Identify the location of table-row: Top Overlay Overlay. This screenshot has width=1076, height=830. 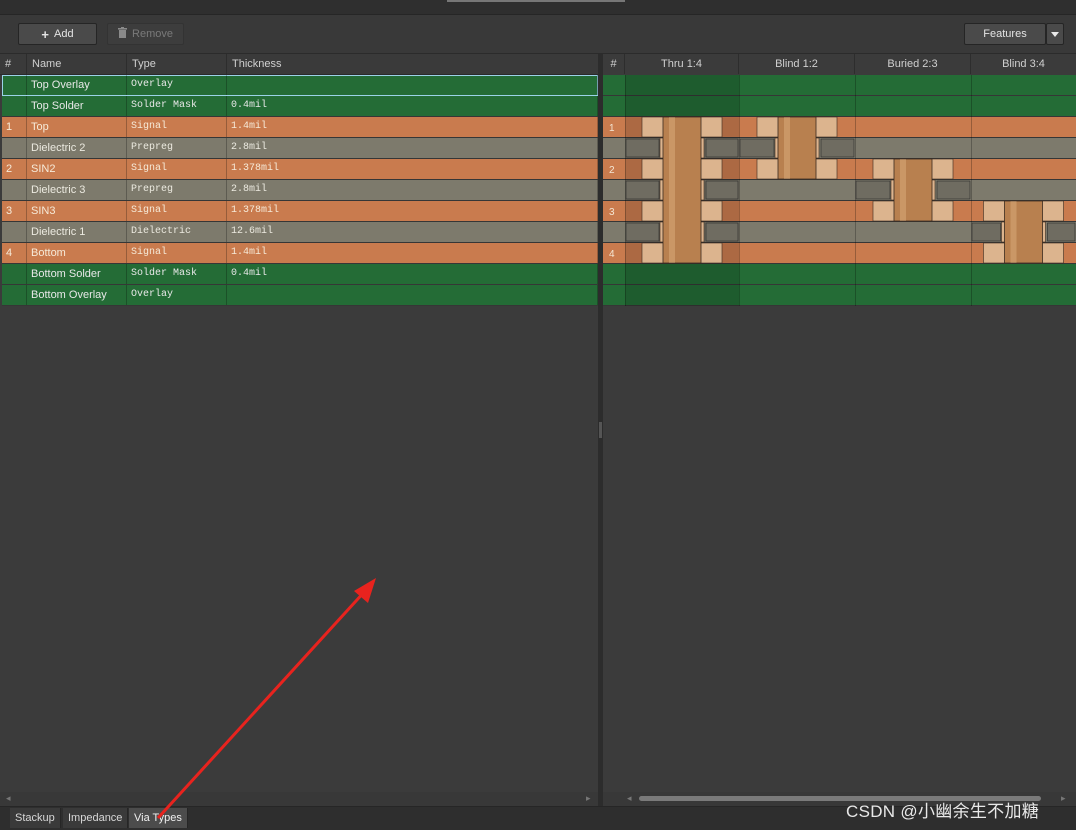
(300, 85).